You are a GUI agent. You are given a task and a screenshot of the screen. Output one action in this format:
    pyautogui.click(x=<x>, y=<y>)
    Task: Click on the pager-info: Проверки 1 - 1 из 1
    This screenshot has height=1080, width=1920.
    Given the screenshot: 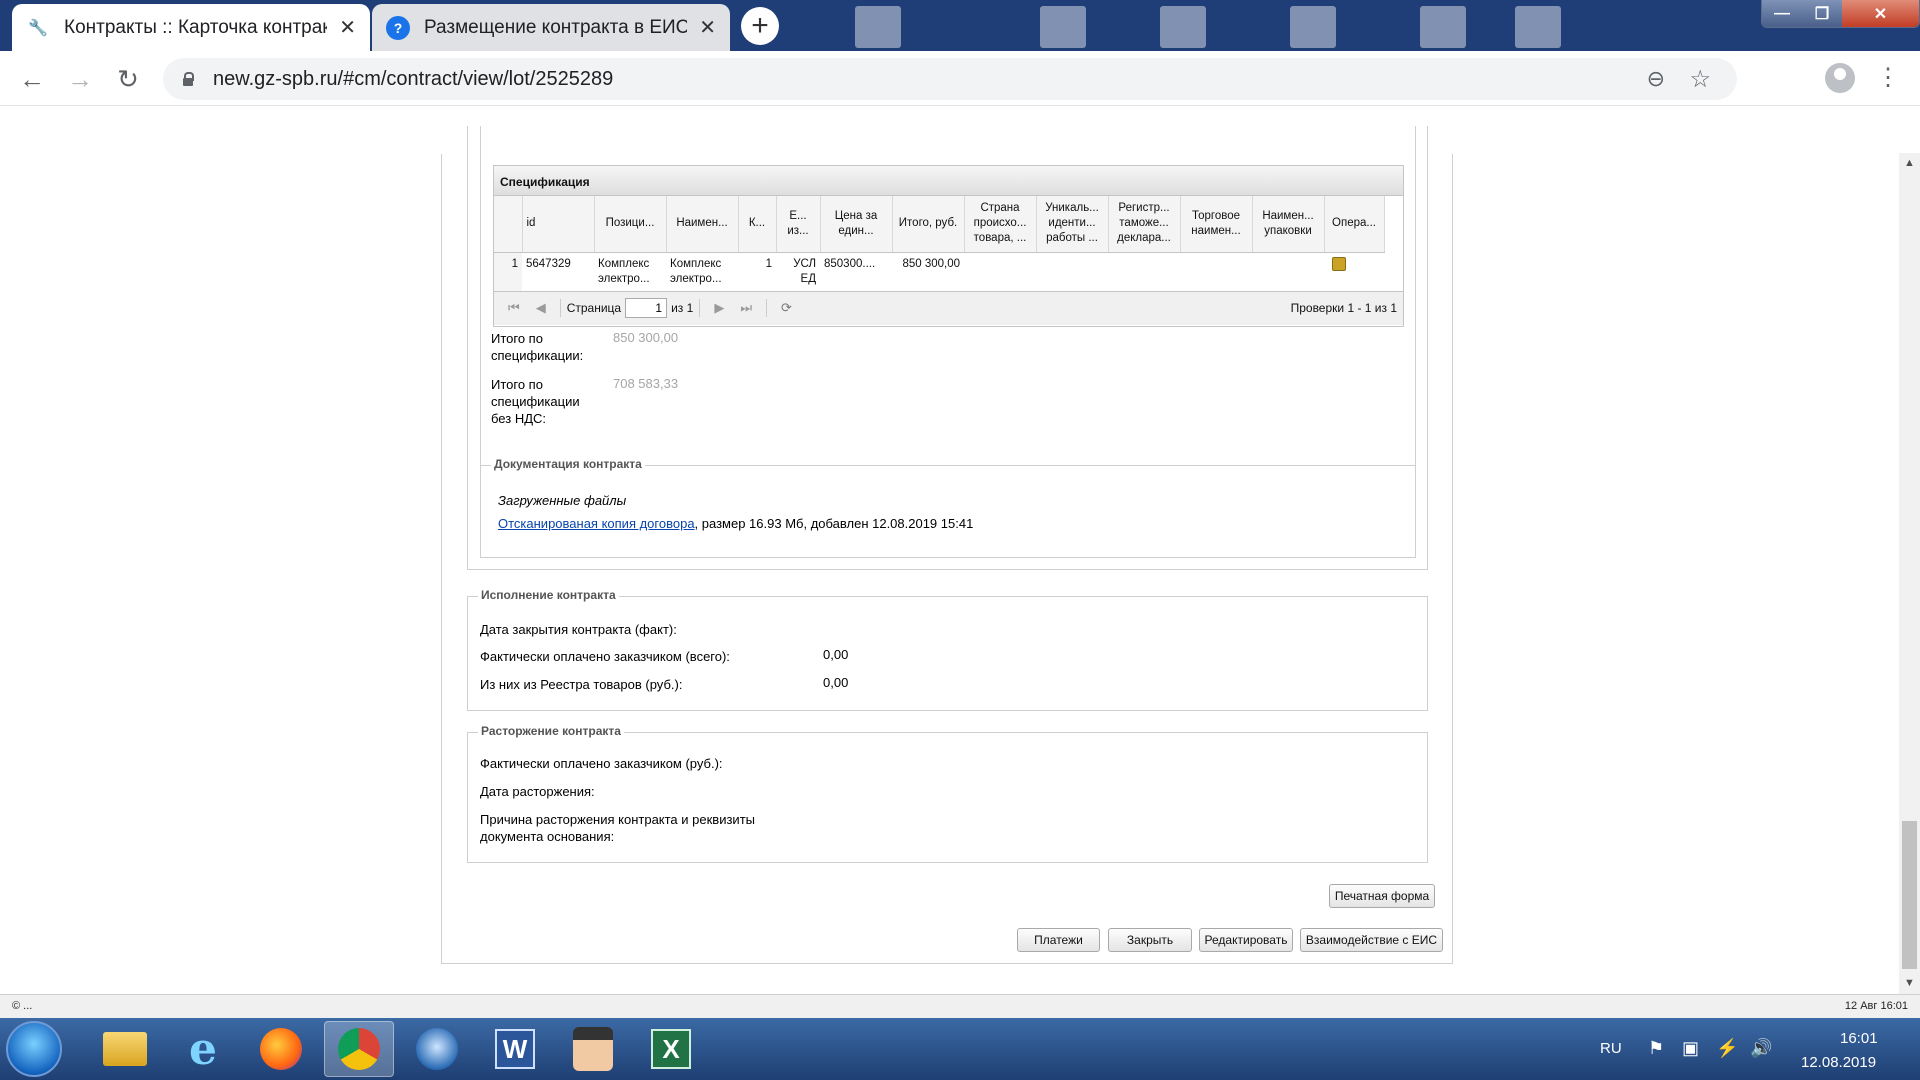 What is the action you would take?
    pyautogui.click(x=1343, y=308)
    